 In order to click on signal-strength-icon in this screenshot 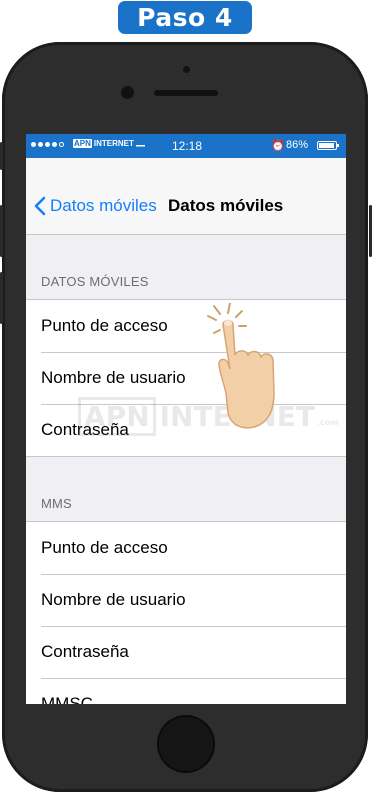, I will do `click(47, 144)`.